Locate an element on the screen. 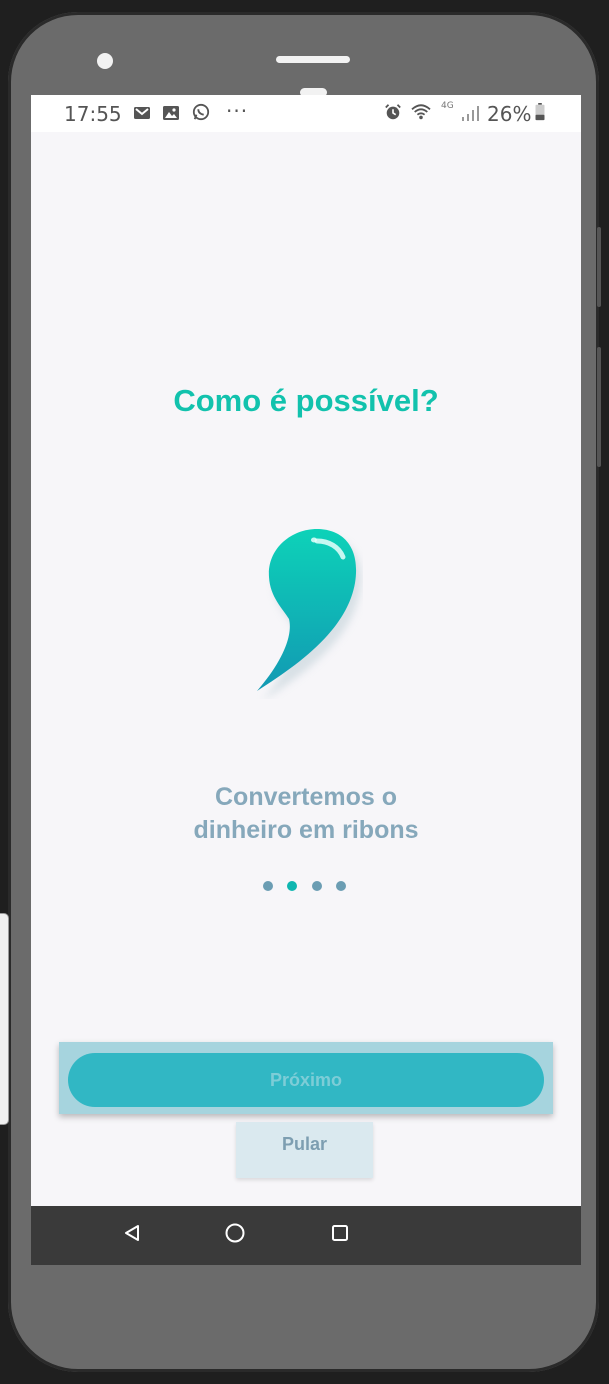 This screenshot has height=1384, width=609. next-button-container: Próximo is located at coordinates (306, 1078).